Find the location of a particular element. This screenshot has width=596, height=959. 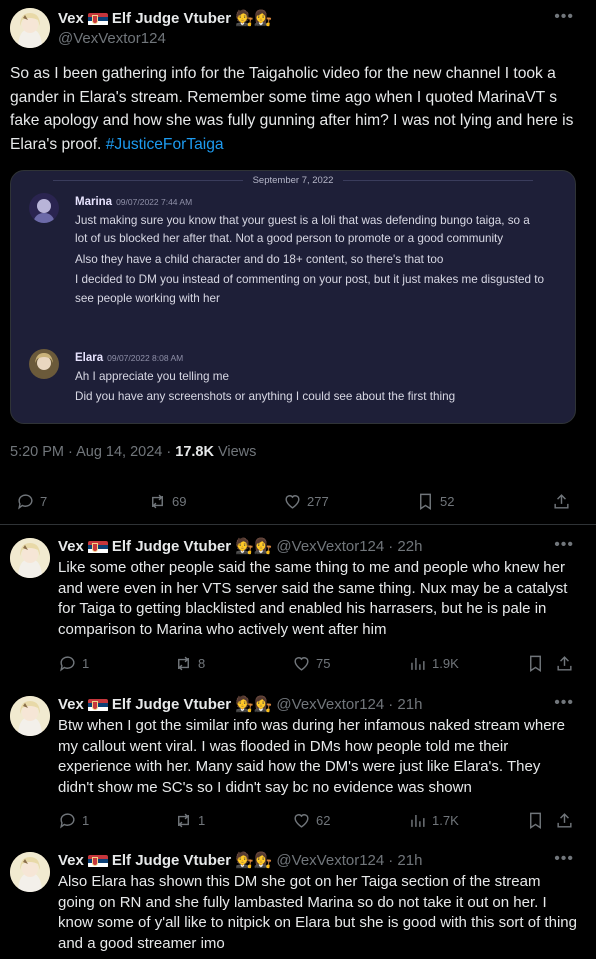

views-button: 1.9K is located at coordinates (433, 663).